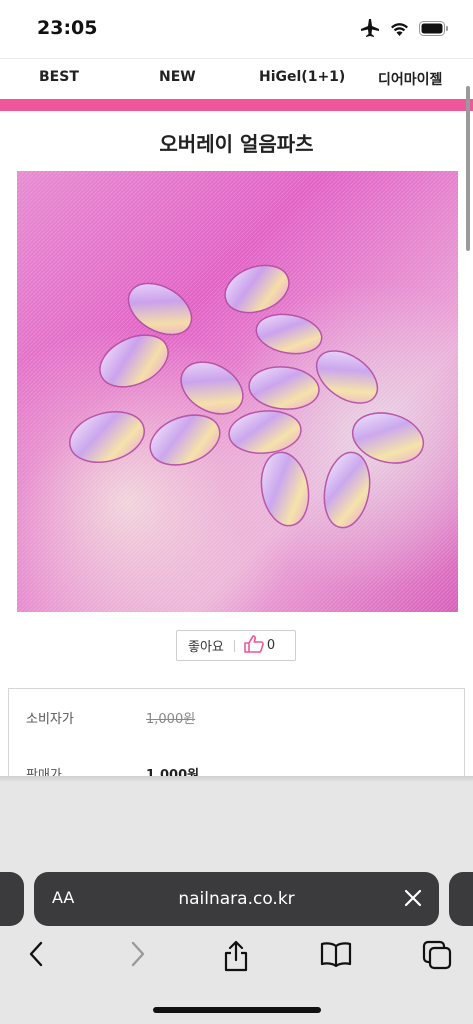 The height and width of the screenshot is (1024, 473). I want to click on category-nav: BEST NEW HiGel(1+1) 디어마이젤, so click(236, 78).